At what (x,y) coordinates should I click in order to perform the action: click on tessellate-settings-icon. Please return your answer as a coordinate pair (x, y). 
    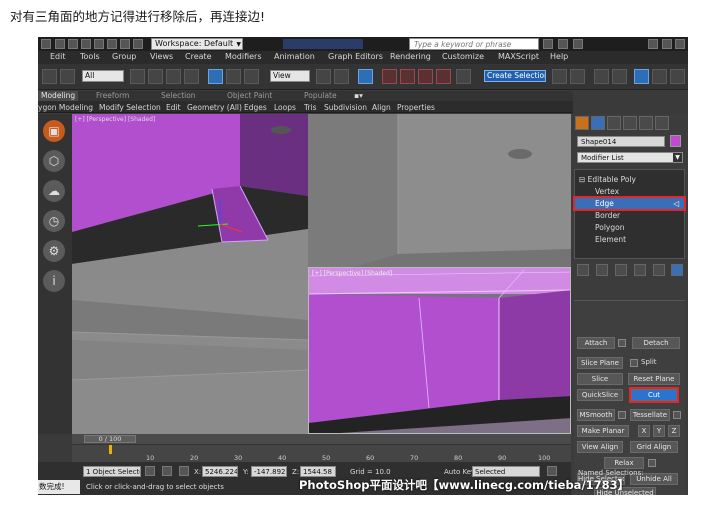
    Looking at the image, I should click on (677, 415).